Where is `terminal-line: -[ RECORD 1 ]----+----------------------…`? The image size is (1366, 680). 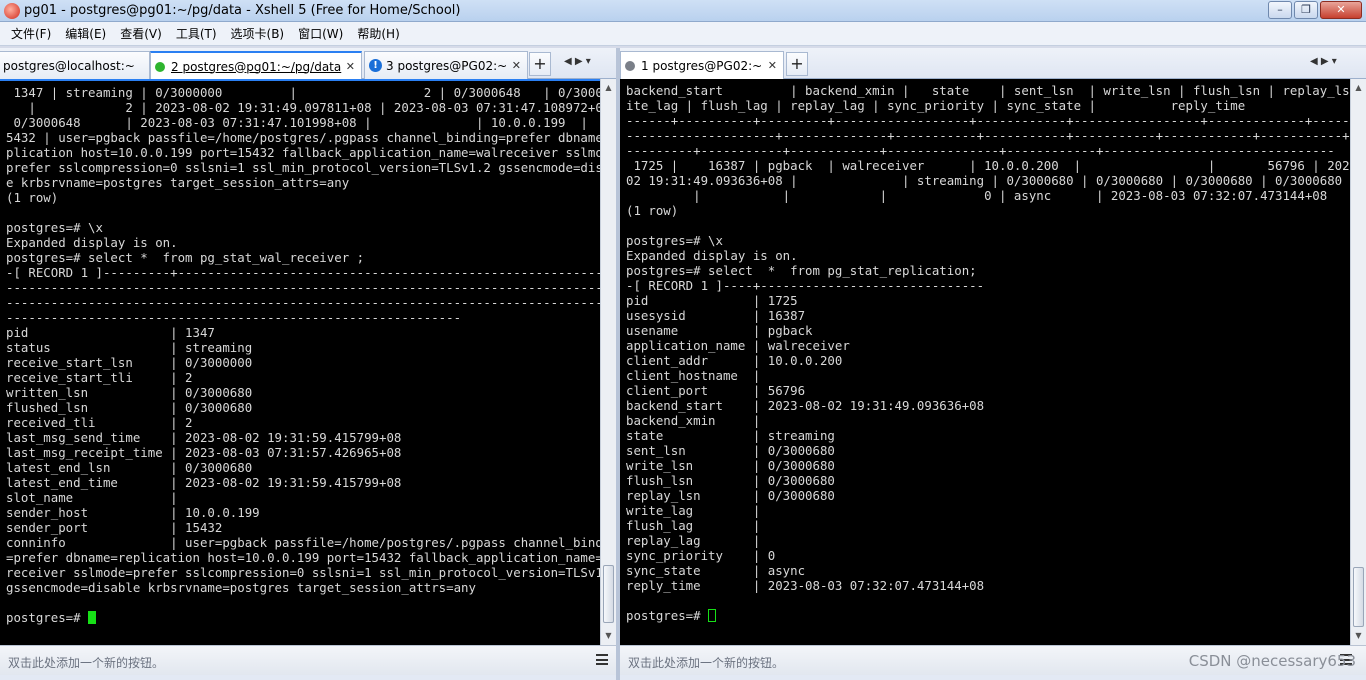
terminal-line: -[ RECORD 1 ]----+----------------------… is located at coordinates (805, 285).